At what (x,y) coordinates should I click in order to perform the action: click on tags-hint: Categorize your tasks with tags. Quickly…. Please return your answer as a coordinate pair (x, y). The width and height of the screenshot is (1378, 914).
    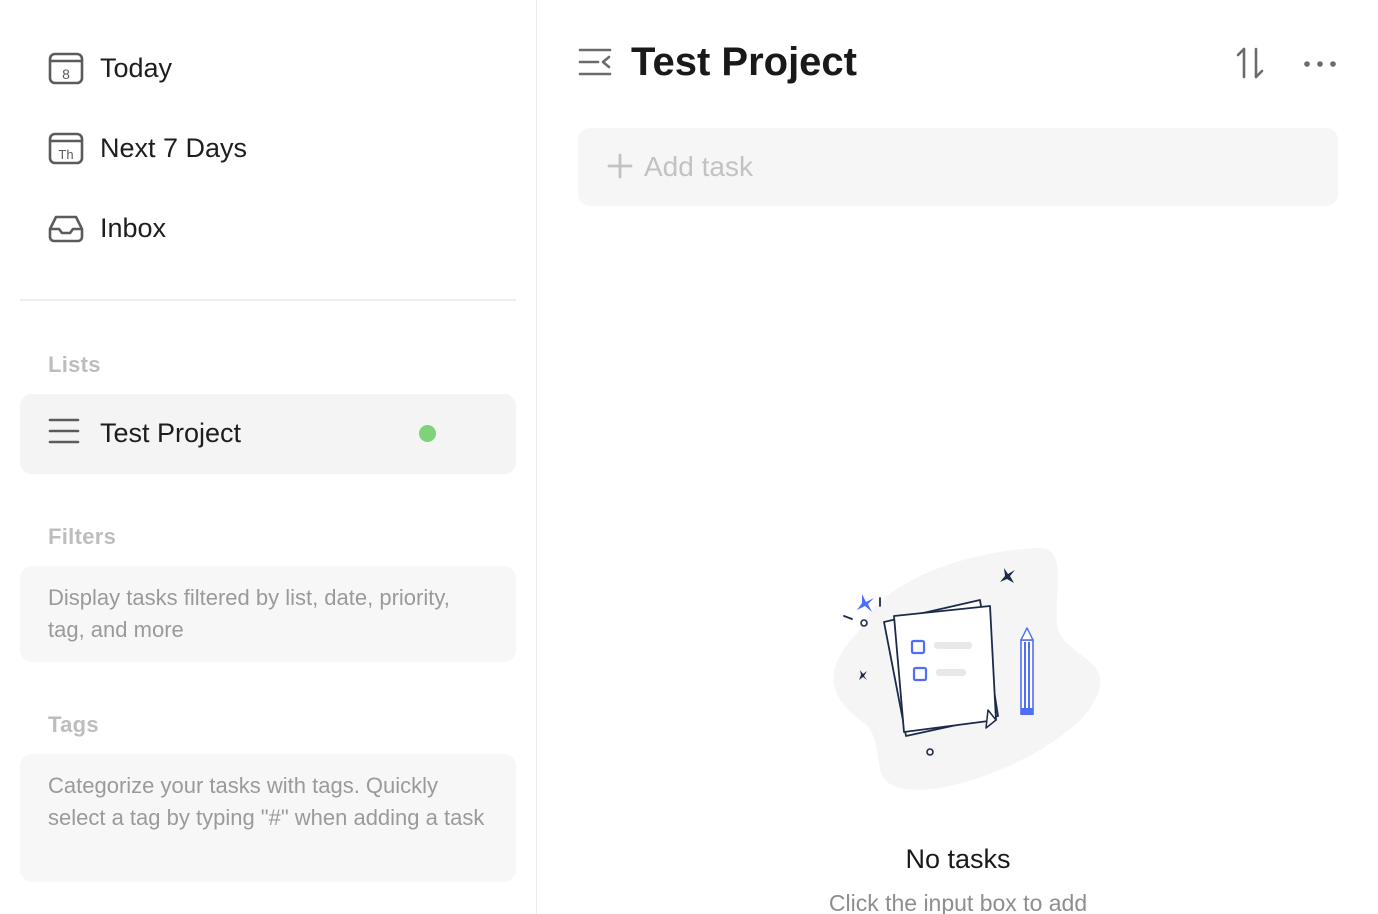
    Looking at the image, I should click on (268, 818).